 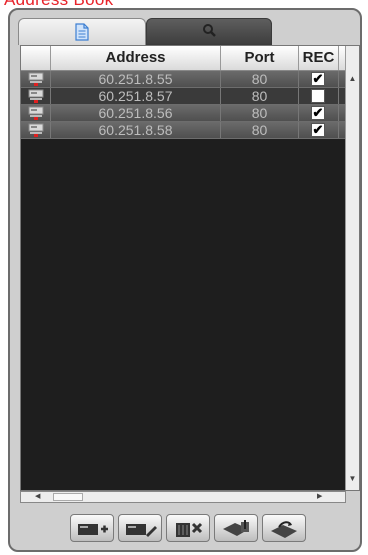 I want to click on export-button, so click(x=284, y=528).